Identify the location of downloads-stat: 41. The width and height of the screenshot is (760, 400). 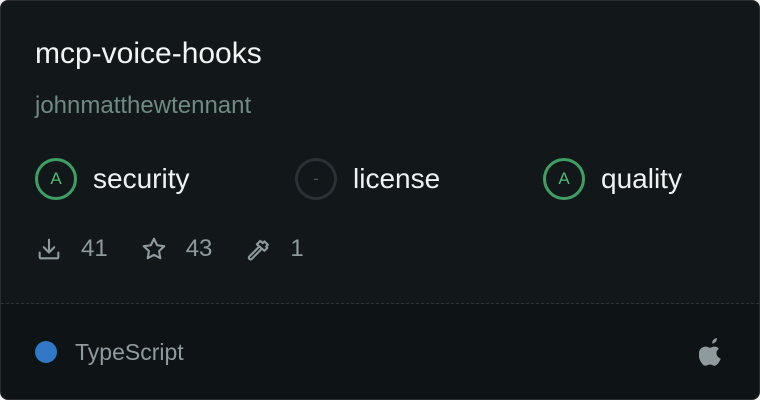
(71, 249).